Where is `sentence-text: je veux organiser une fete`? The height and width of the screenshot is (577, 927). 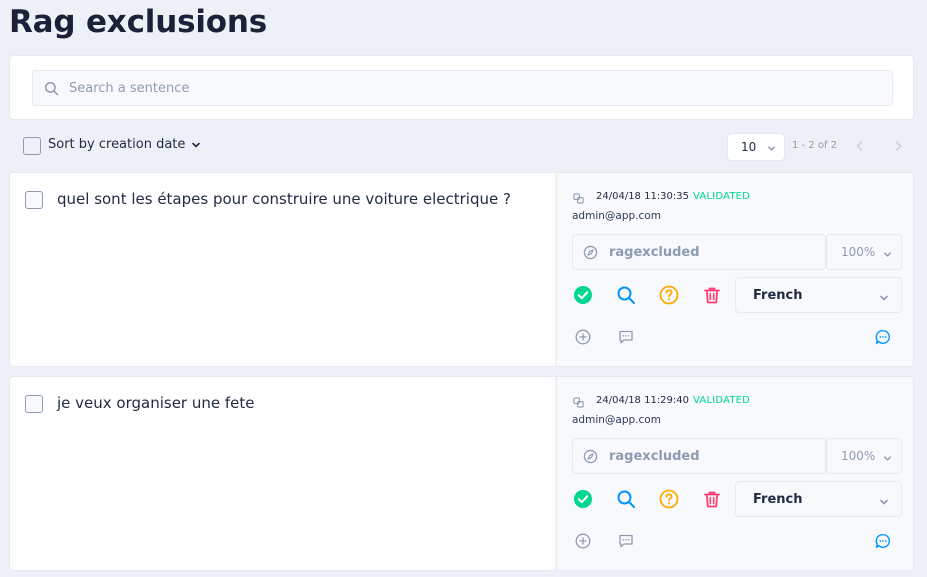 sentence-text: je veux organiser une fete is located at coordinates (156, 403).